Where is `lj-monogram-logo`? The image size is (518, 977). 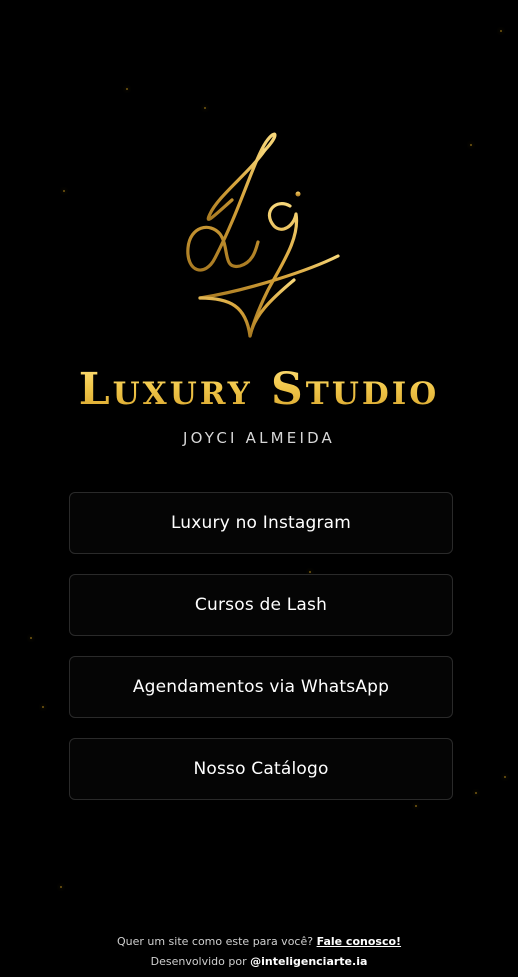 lj-monogram-logo is located at coordinates (263, 235).